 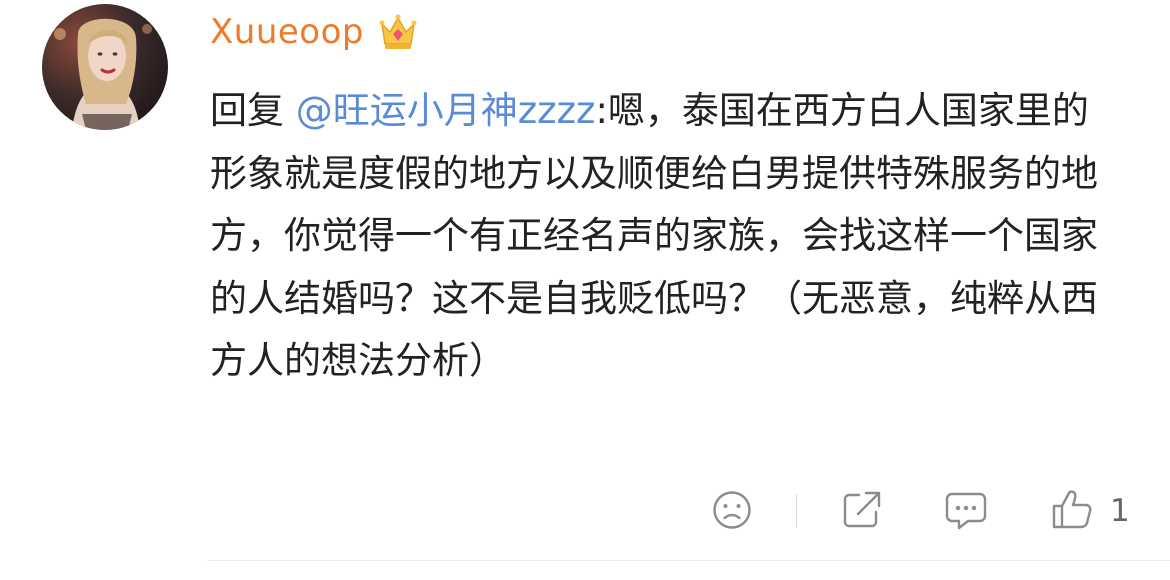 I want to click on crown-icon, so click(x=398, y=32).